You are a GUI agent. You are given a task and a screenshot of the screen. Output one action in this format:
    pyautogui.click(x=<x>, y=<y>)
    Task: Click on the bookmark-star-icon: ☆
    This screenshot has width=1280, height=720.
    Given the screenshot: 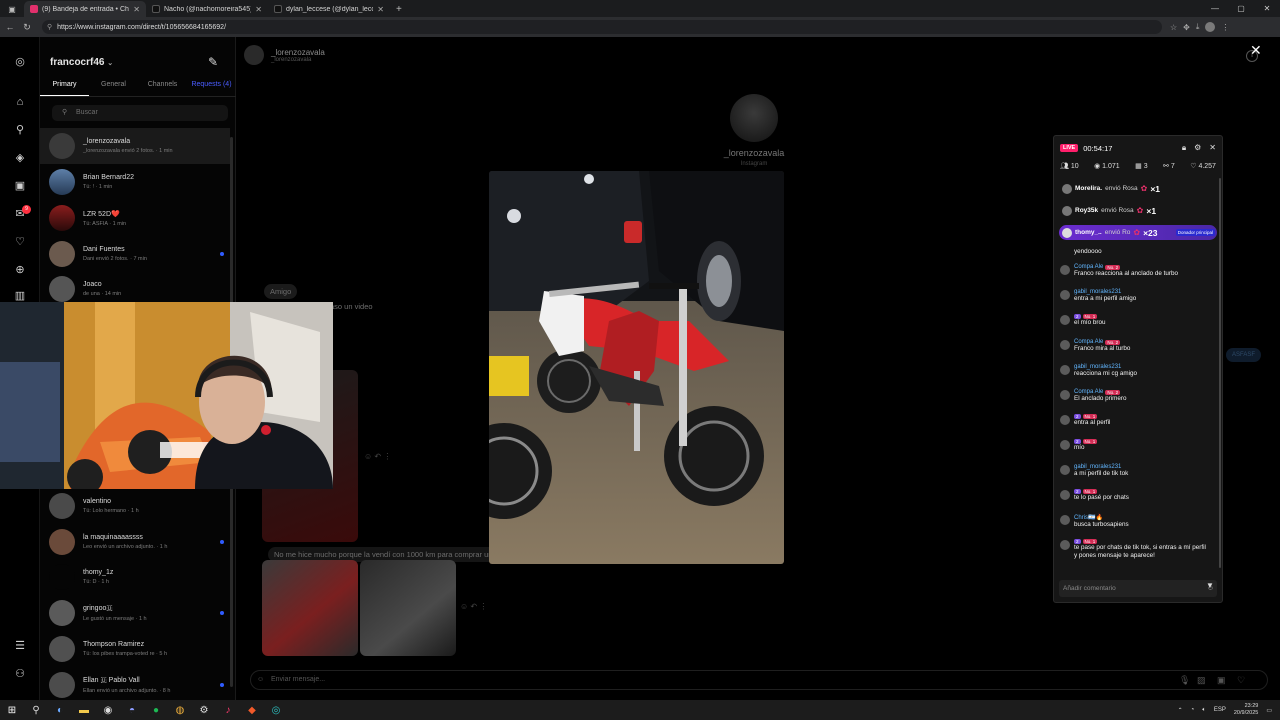 What is the action you would take?
    pyautogui.click(x=1173, y=27)
    